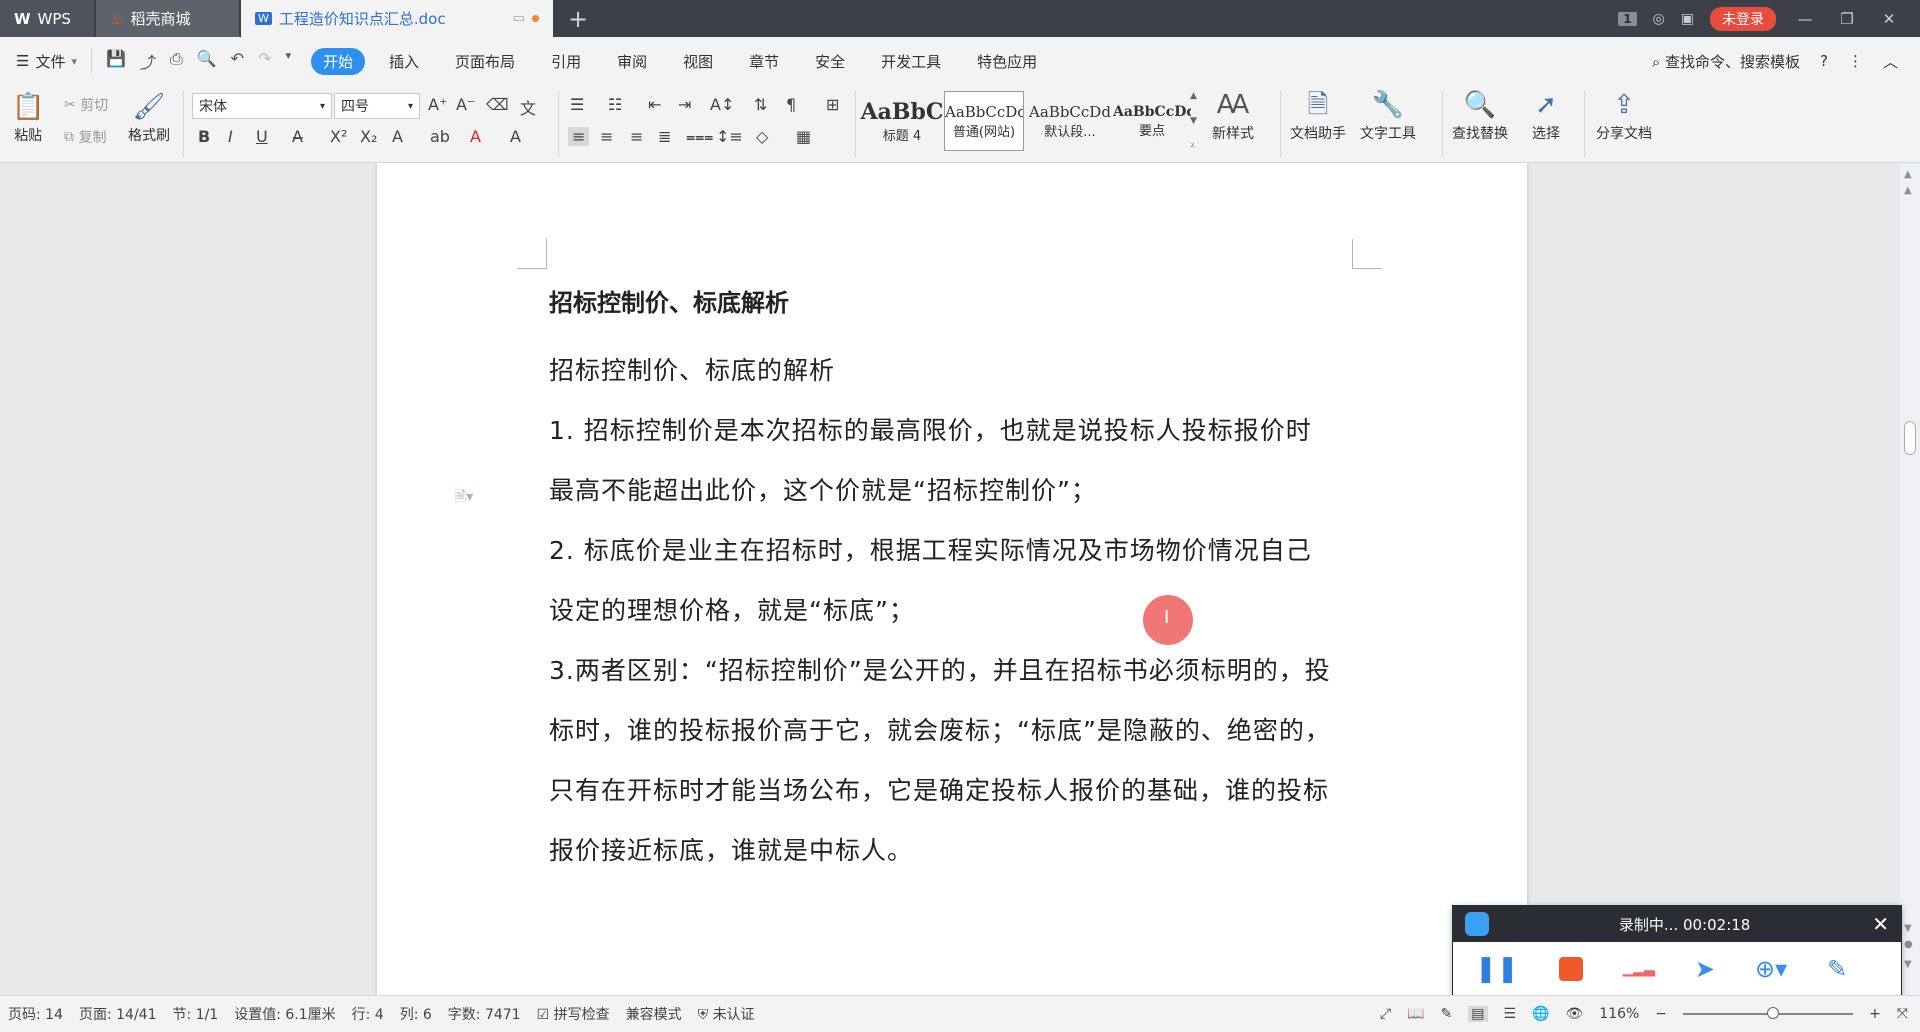 The height and width of the screenshot is (1032, 1920). I want to click on audio-level-icon: ▁▂▃, so click(1639, 969).